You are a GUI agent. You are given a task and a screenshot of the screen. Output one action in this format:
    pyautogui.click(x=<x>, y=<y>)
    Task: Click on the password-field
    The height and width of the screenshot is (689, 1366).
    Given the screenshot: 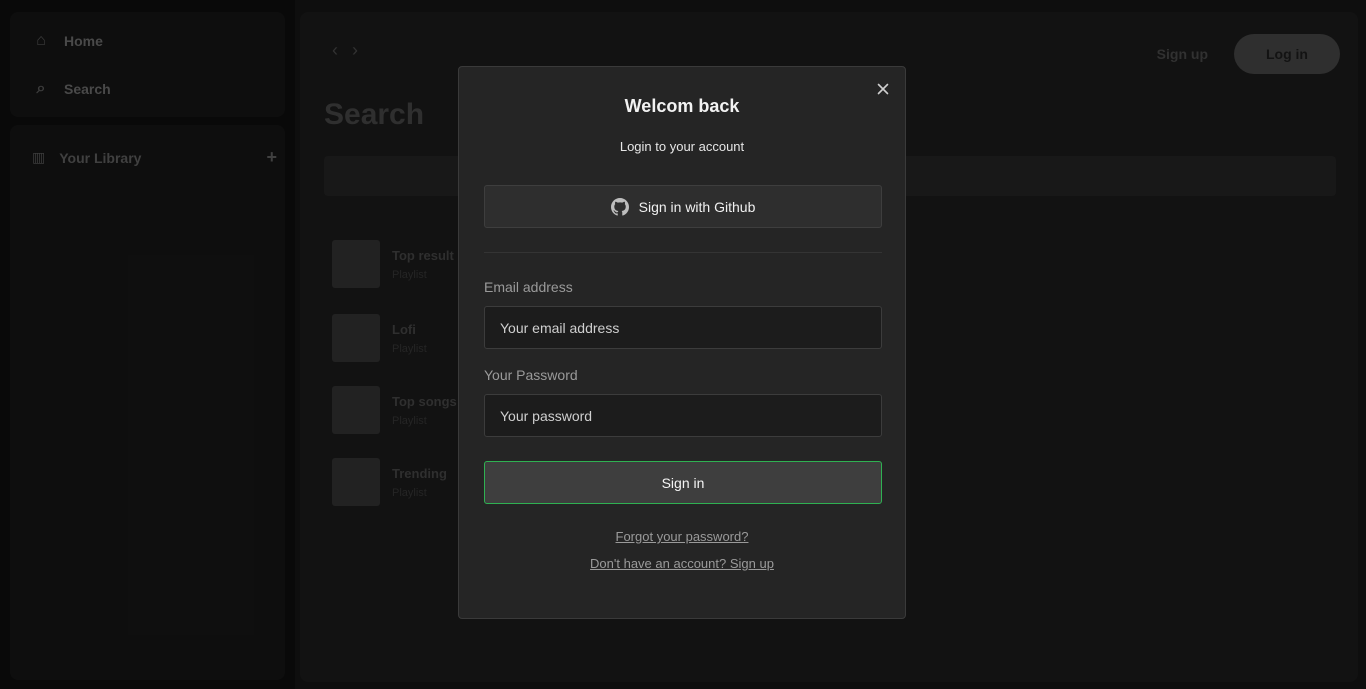 What is the action you would take?
    pyautogui.click(x=683, y=415)
    